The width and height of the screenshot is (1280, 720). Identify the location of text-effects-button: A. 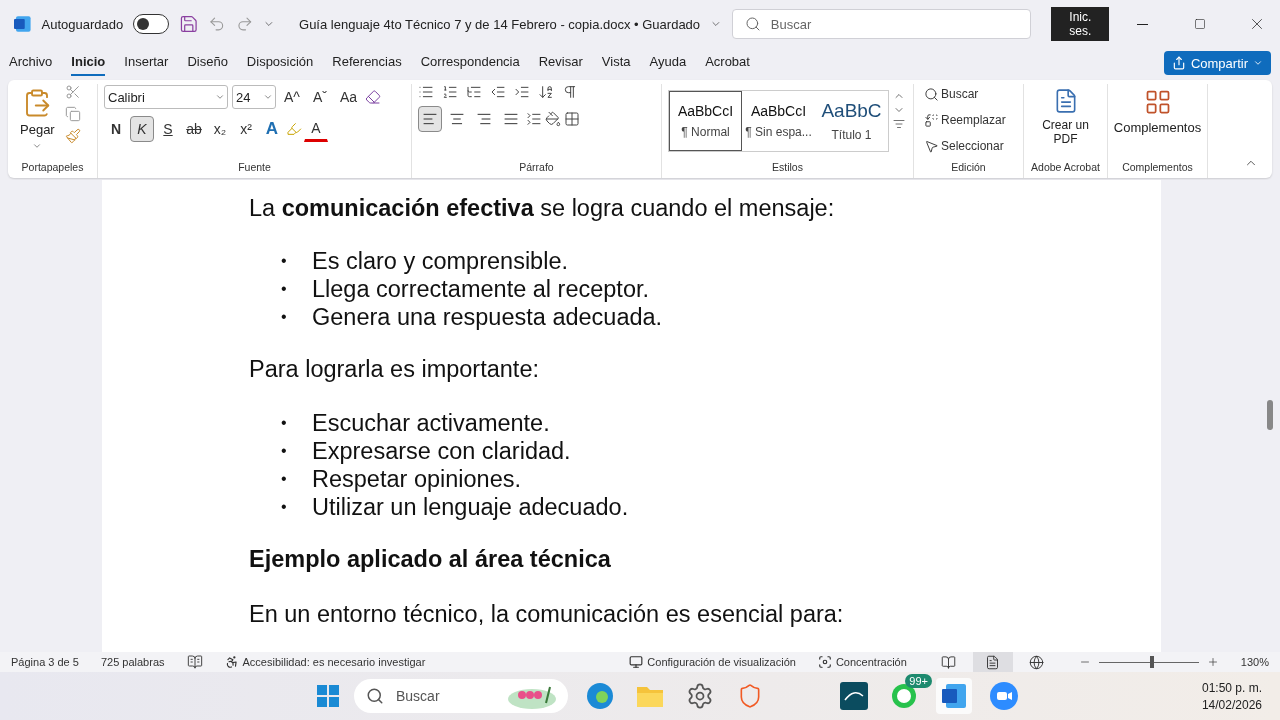
(272, 129).